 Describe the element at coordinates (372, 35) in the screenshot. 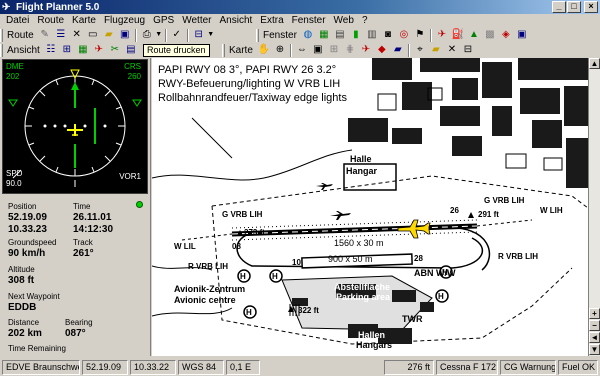

I see `data-window-button: ▥` at that location.